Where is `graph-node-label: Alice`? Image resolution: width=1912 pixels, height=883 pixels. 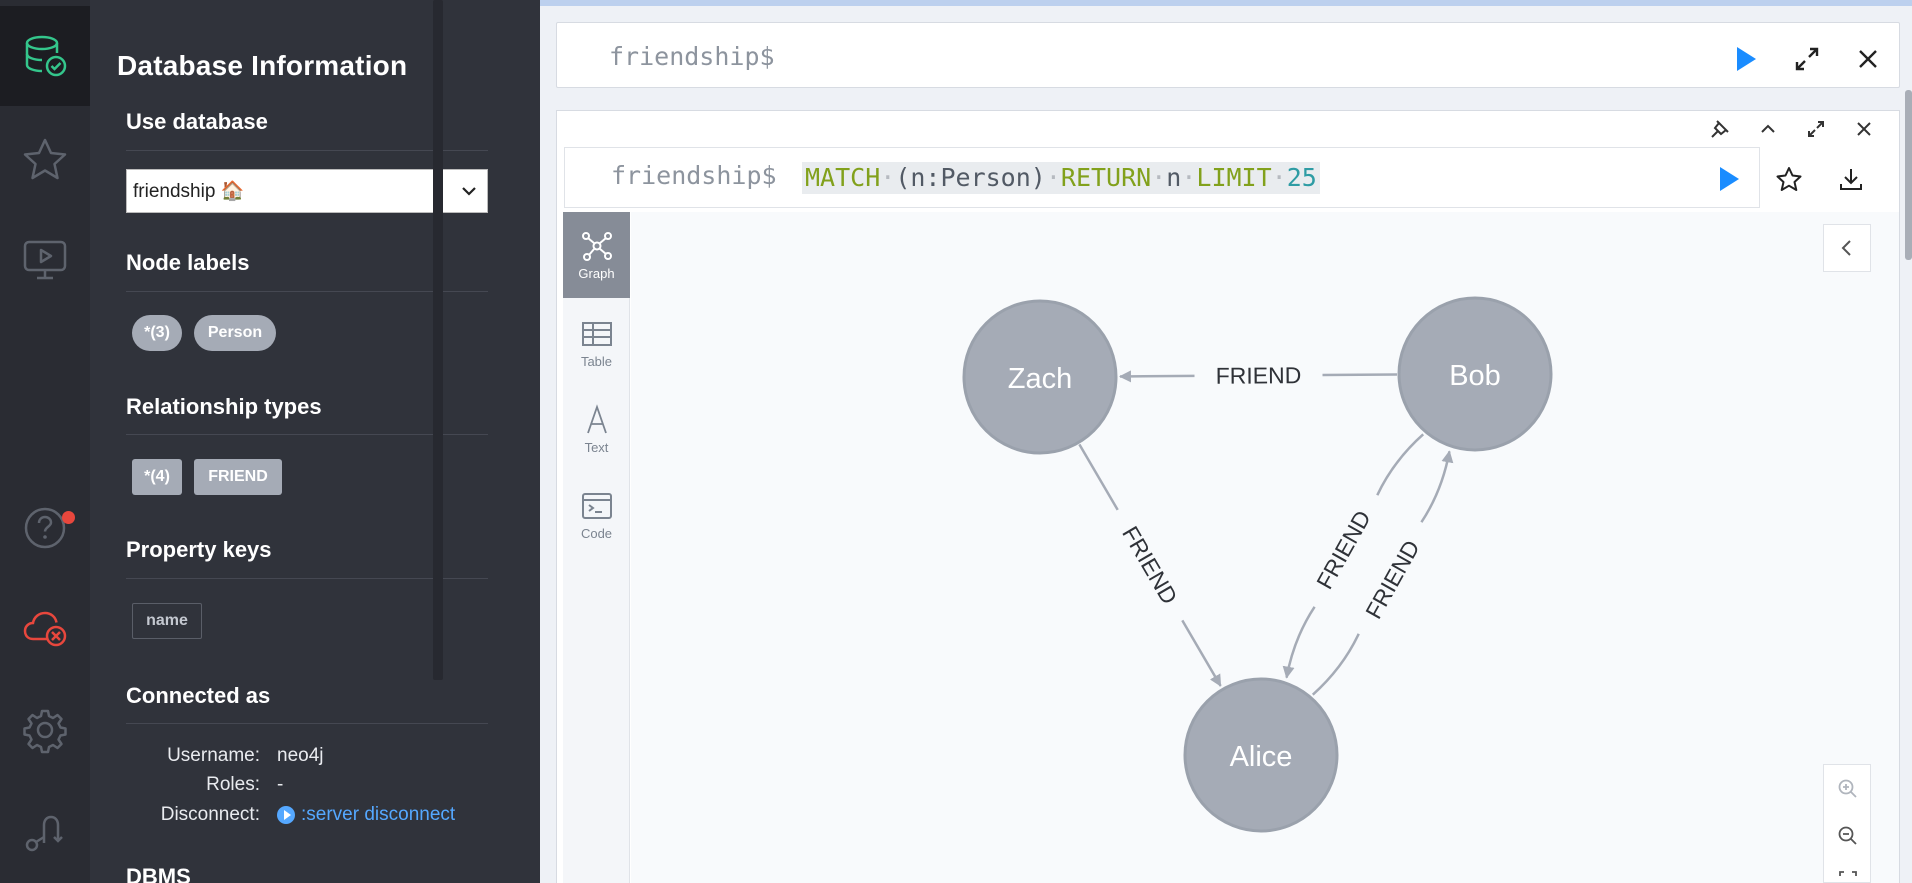
graph-node-label: Alice is located at coordinates (1261, 757).